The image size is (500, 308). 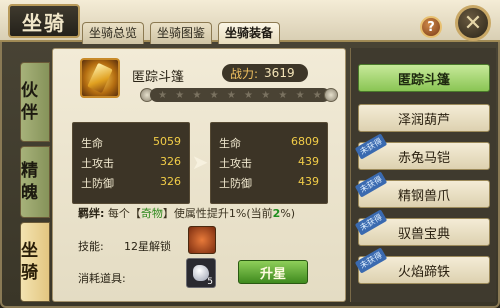 I want to click on bond-pre: 每个【, so click(x=124, y=213).